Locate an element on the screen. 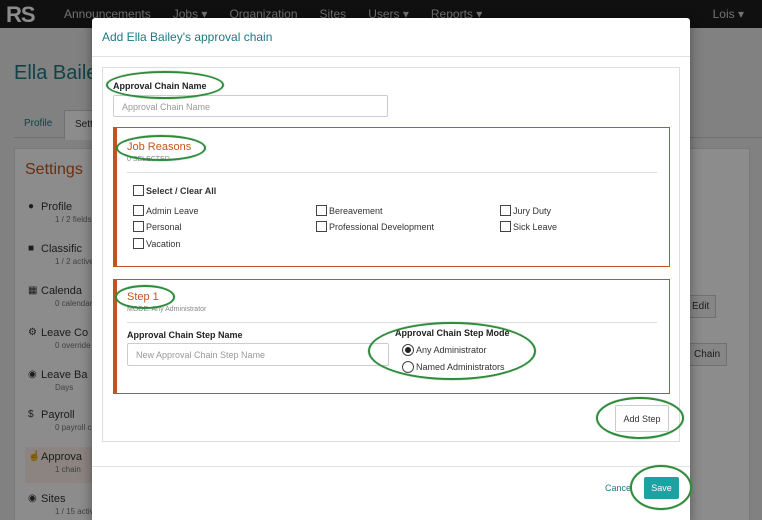  reason-bereavement: Bereavement is located at coordinates (349, 210).